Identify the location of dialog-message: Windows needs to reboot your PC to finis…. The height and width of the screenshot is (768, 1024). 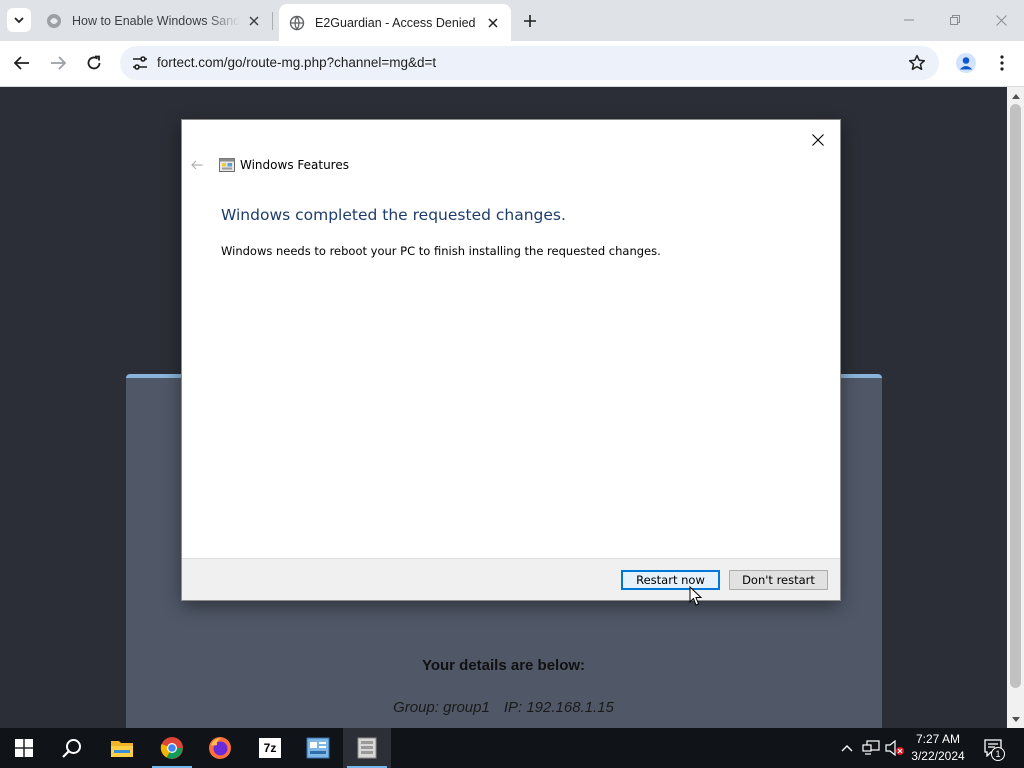
(441, 251).